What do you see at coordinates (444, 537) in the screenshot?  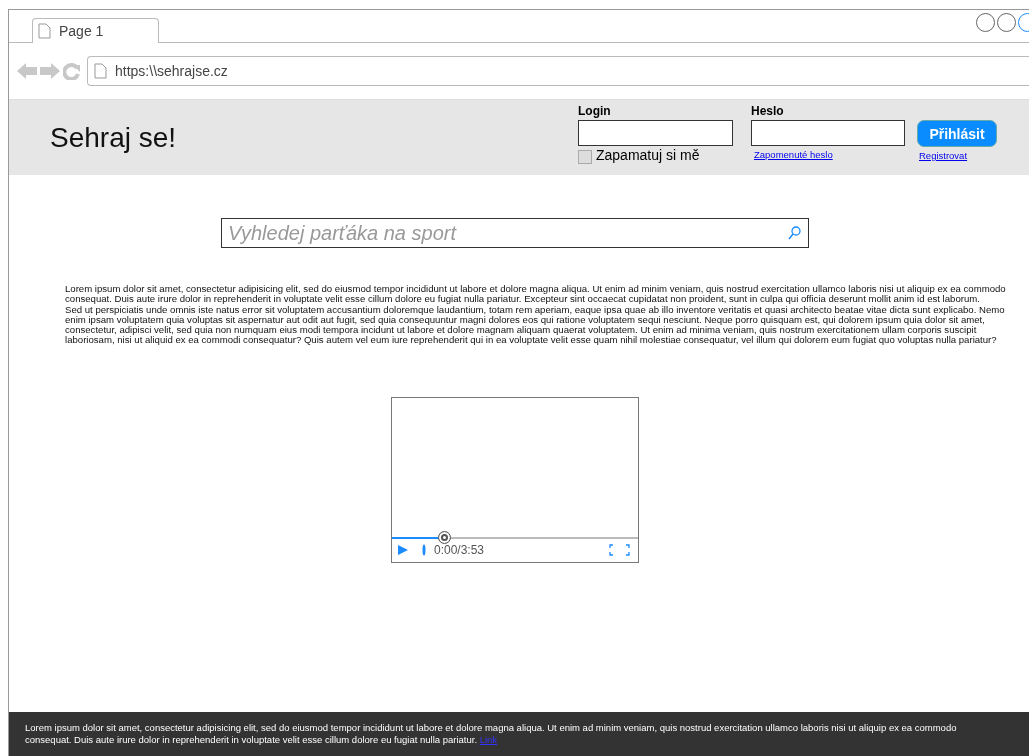 I see `progress-handle` at bounding box center [444, 537].